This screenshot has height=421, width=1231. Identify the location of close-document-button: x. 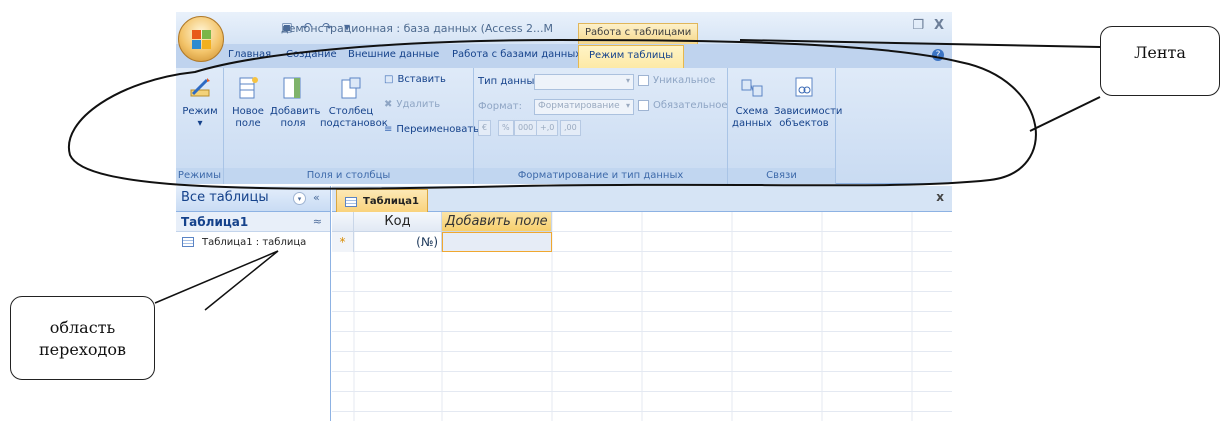
(940, 197).